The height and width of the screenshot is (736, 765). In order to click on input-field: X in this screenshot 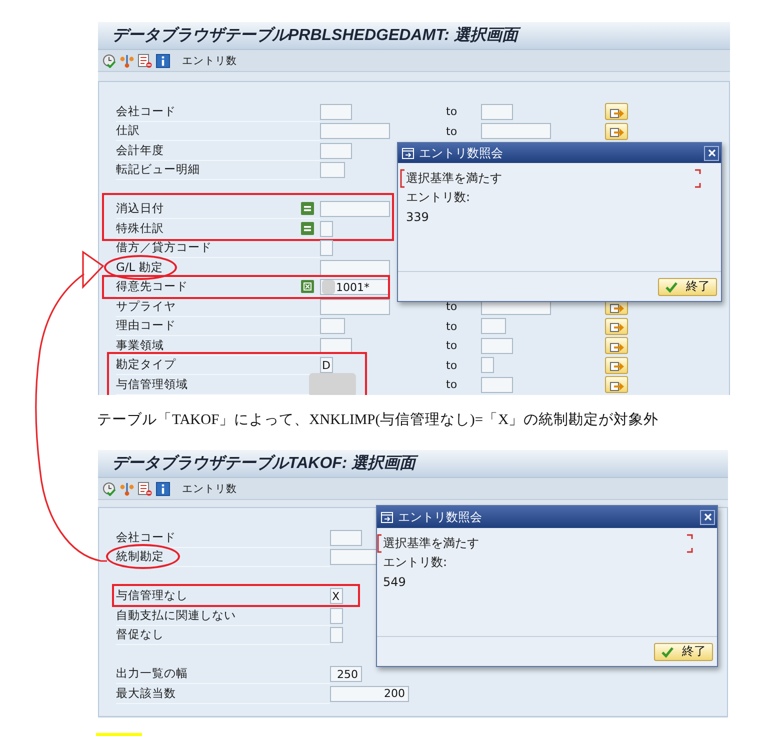, I will do `click(336, 596)`.